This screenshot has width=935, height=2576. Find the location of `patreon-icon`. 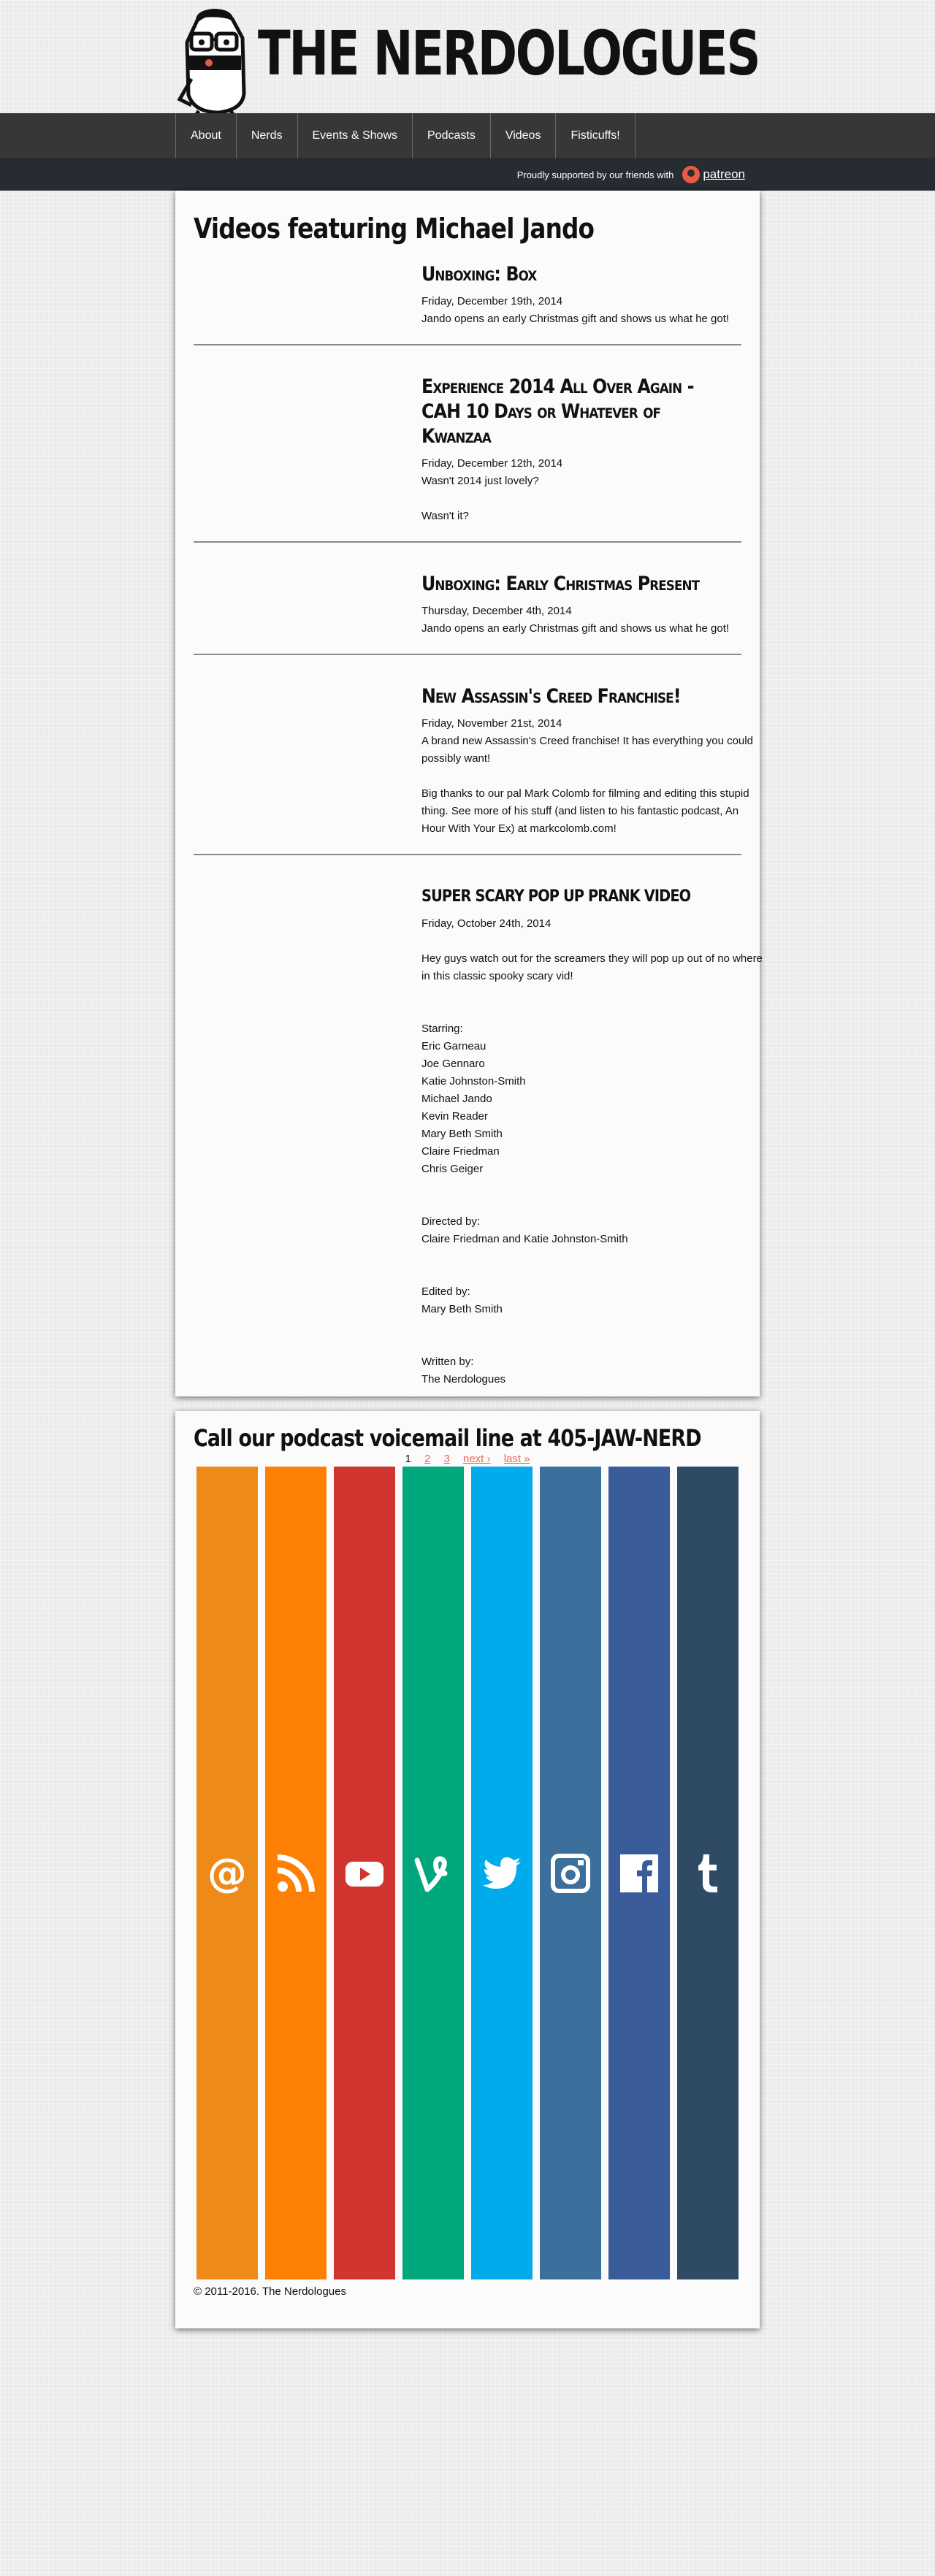

patreon-icon is located at coordinates (691, 174).